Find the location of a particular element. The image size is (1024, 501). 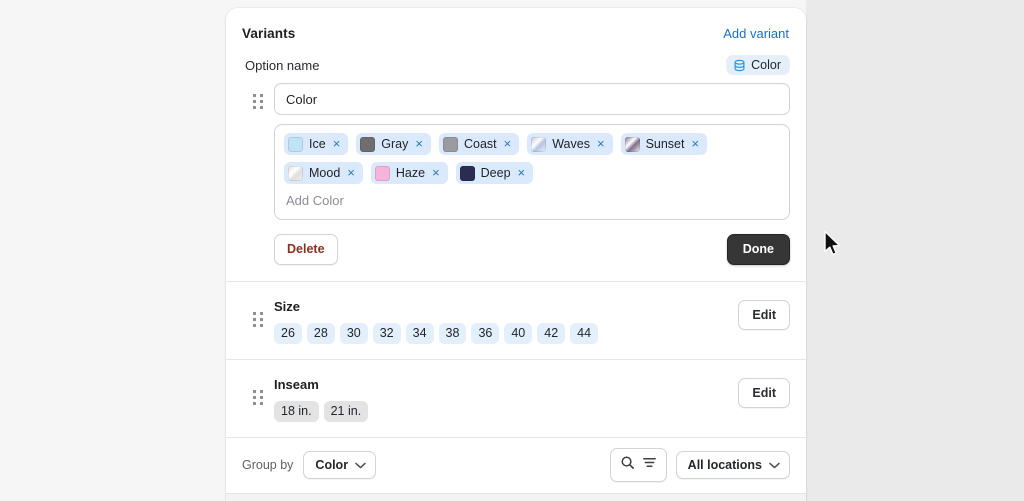

group-by-select: Color is located at coordinates (340, 464).